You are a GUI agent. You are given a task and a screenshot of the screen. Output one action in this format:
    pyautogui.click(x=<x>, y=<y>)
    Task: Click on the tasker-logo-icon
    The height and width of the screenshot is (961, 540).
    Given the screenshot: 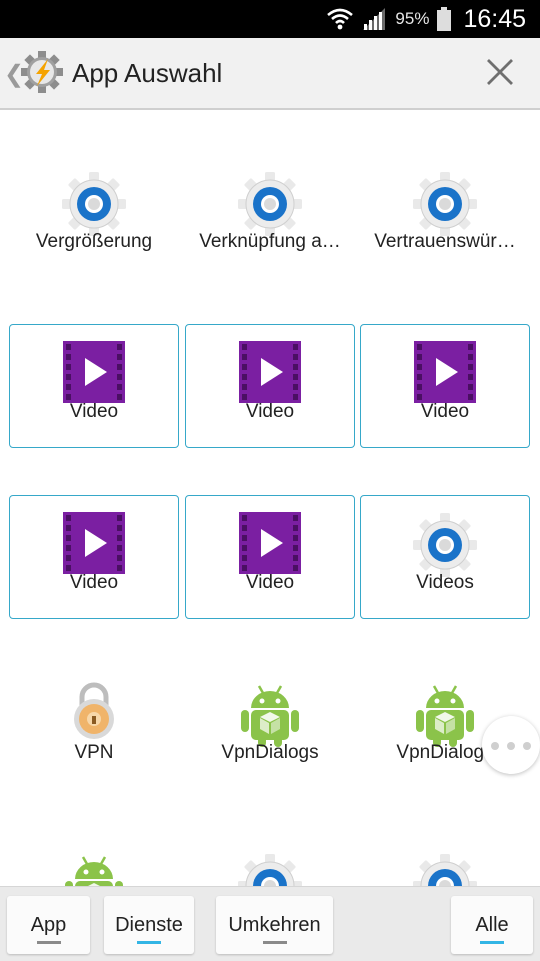 What is the action you would take?
    pyautogui.click(x=42, y=74)
    